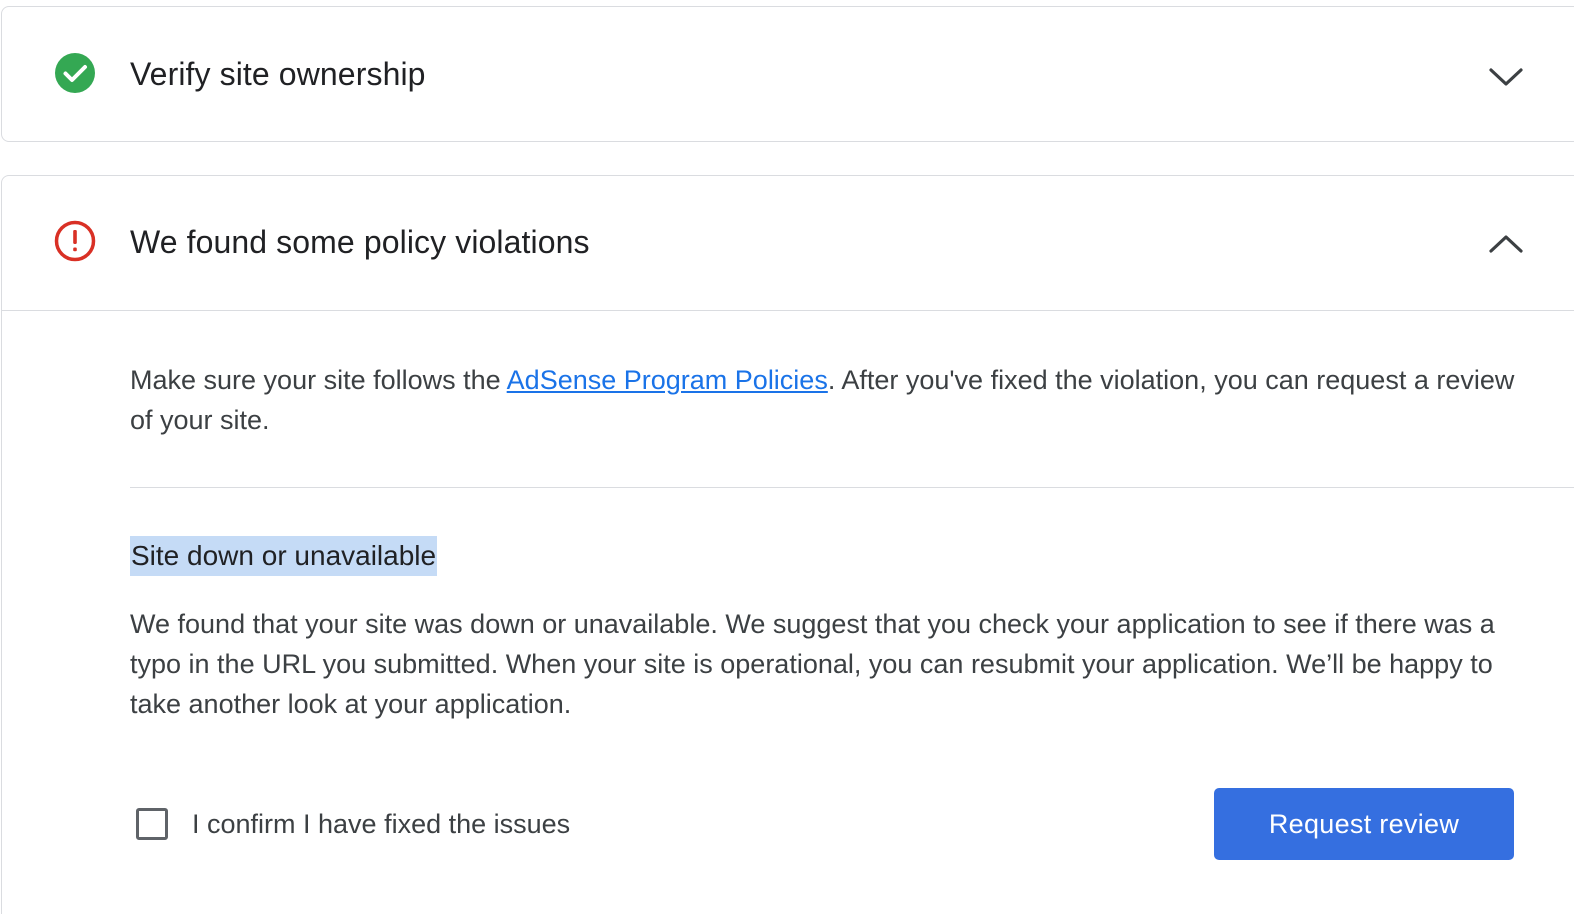 The height and width of the screenshot is (914, 1574). Describe the element at coordinates (381, 824) in the screenshot. I see `confirm-fixed-label: I confirm I have fixed the issues` at that location.